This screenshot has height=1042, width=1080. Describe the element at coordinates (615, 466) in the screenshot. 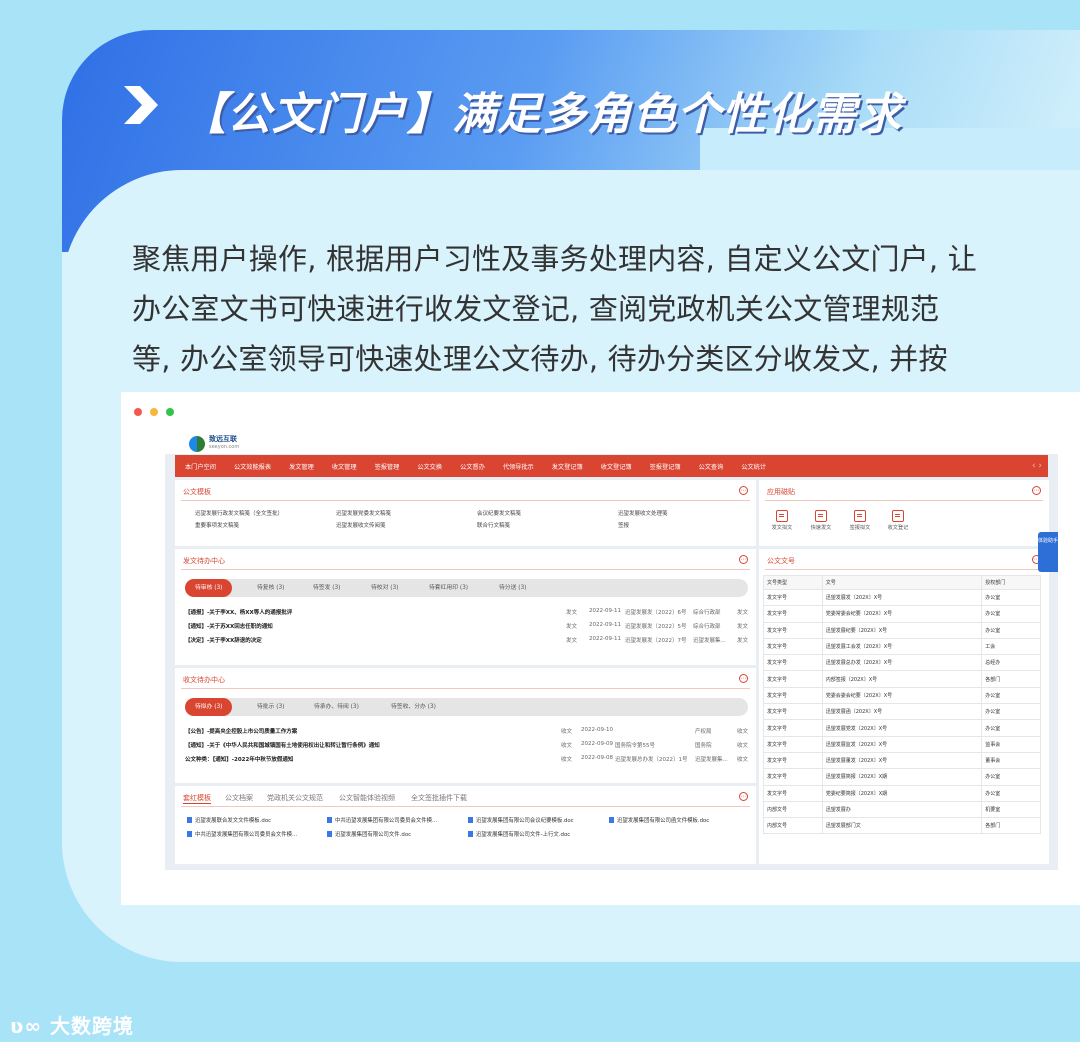

I see `nav-item-recv-register: 收文登记簿` at that location.